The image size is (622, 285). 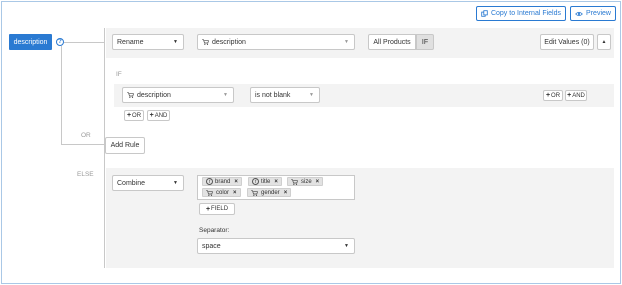 I want to click on condition-or-button: + OR, so click(x=553, y=95).